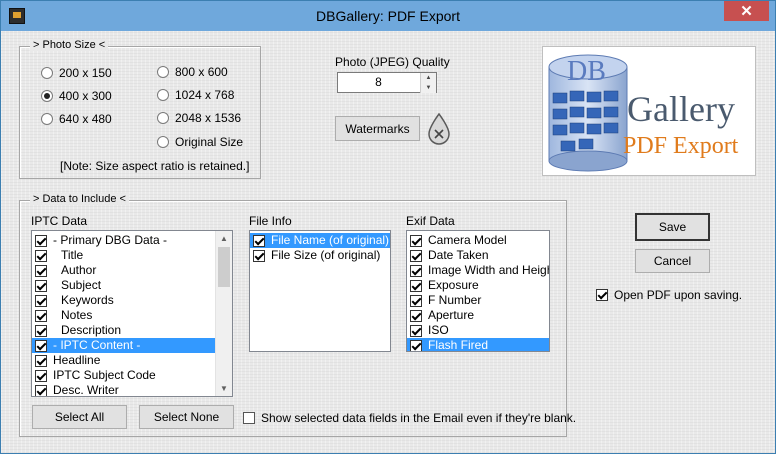  I want to click on exif-item-date-taken: Date Taken, so click(478, 255).